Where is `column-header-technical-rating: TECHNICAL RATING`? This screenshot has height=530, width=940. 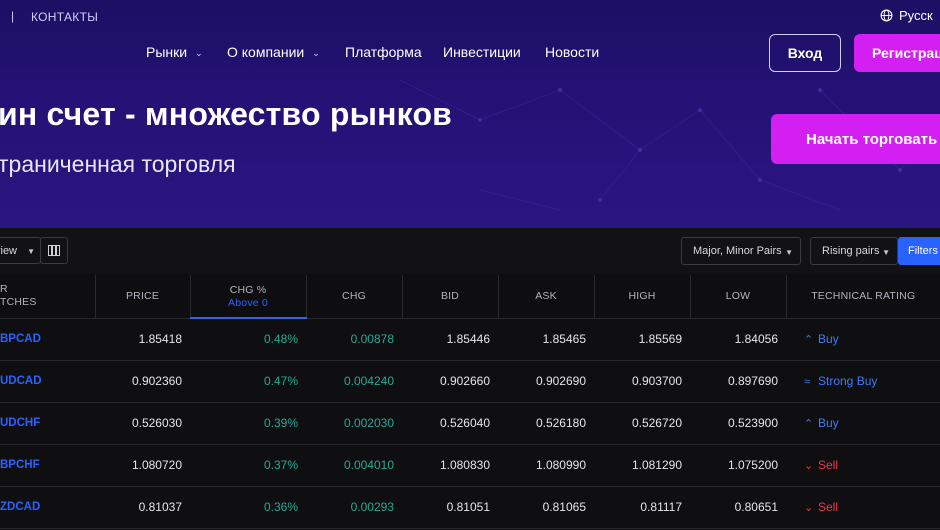 column-header-technical-rating: TECHNICAL RATING is located at coordinates (862, 297).